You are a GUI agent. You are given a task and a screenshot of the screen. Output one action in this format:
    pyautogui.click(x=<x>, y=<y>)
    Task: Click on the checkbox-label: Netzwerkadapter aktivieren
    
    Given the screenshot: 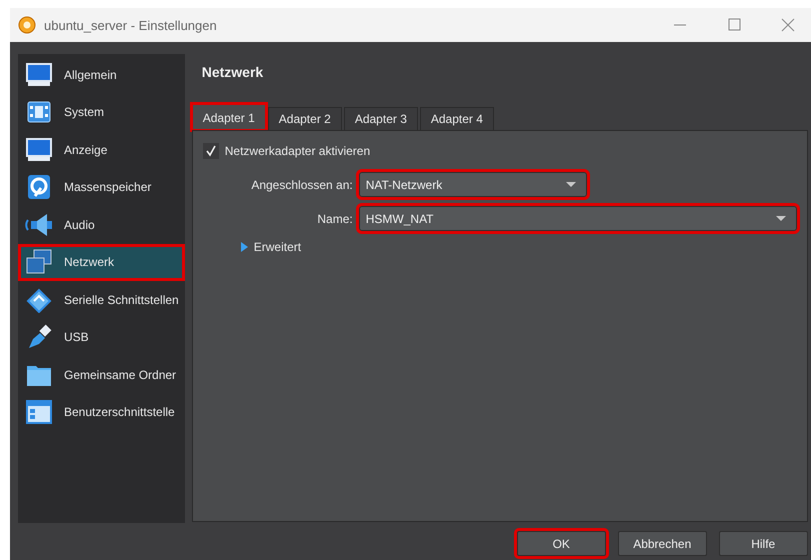 What is the action you would take?
    pyautogui.click(x=297, y=151)
    